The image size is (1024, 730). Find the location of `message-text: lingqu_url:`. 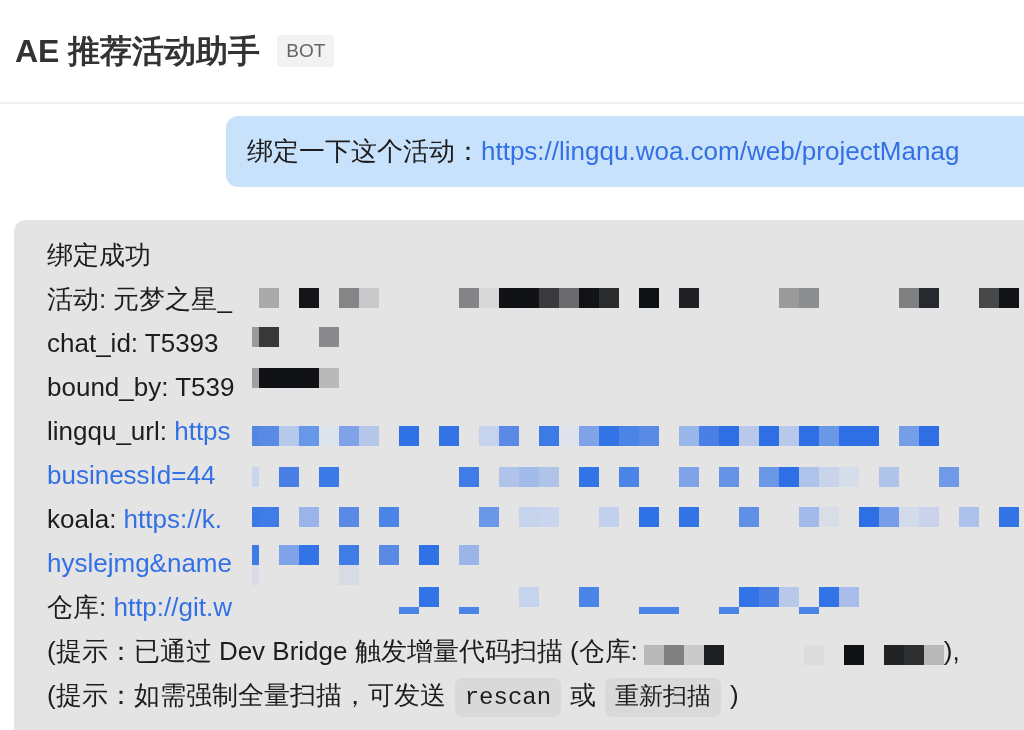

message-text: lingqu_url: is located at coordinates (107, 431).